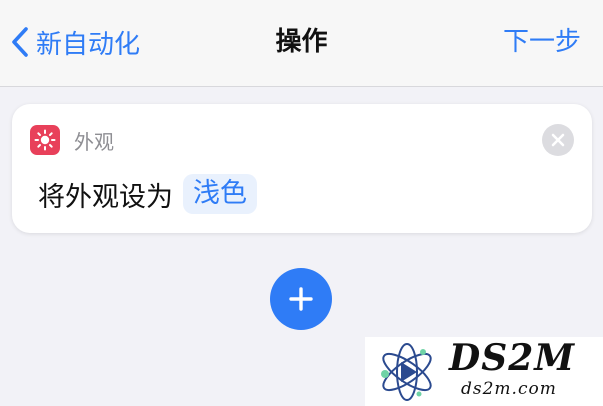 The image size is (603, 406). Describe the element at coordinates (512, 358) in the screenshot. I see `watermark-brand: DS2M` at that location.